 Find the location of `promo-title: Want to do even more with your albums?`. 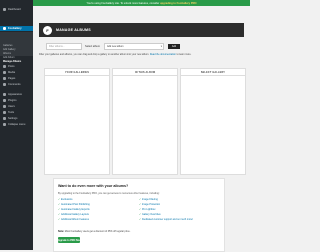

promo-title: Want to do even more with your albums? is located at coordinates (93, 186).